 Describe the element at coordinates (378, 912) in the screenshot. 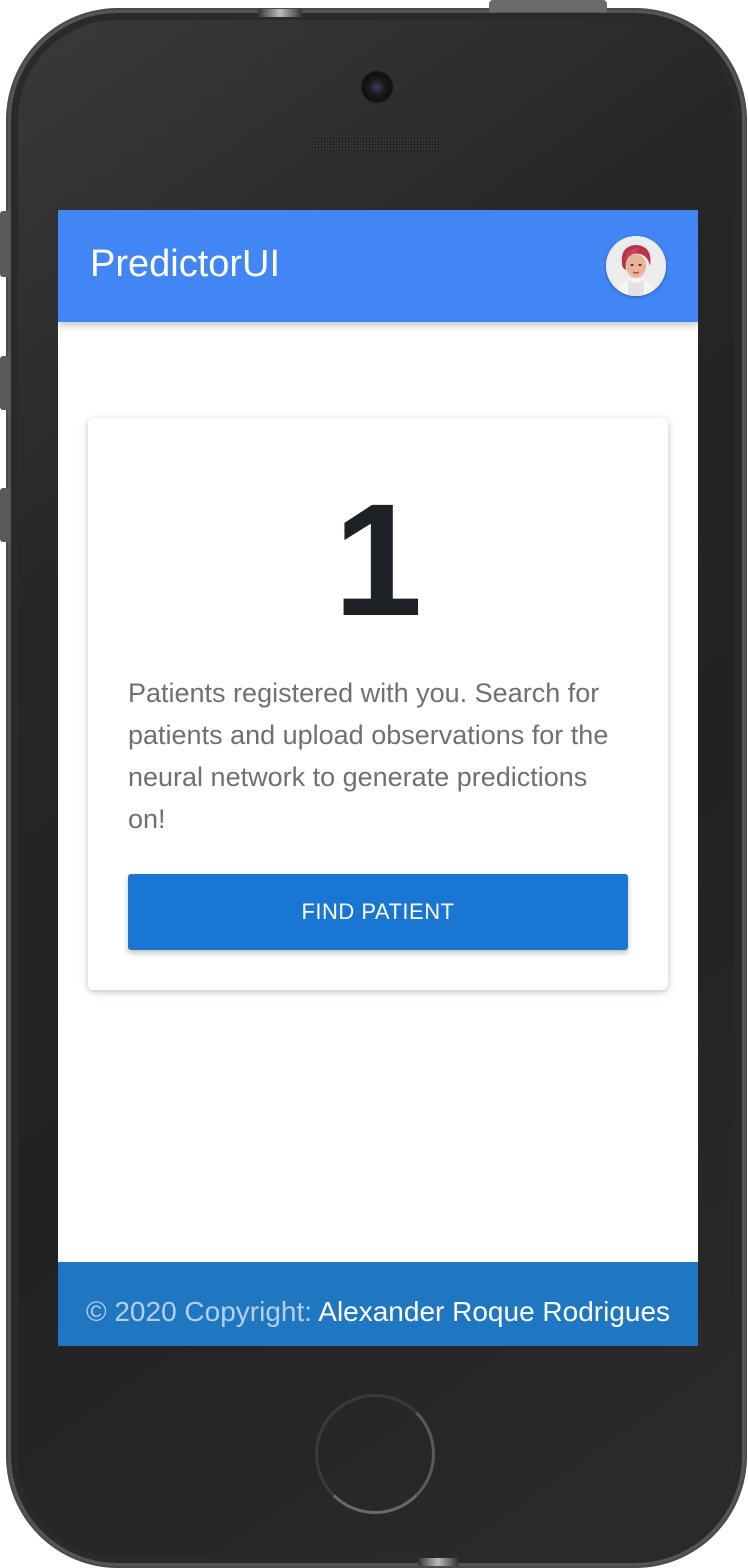

I see `find-patient-button: FIND PATIENT` at that location.